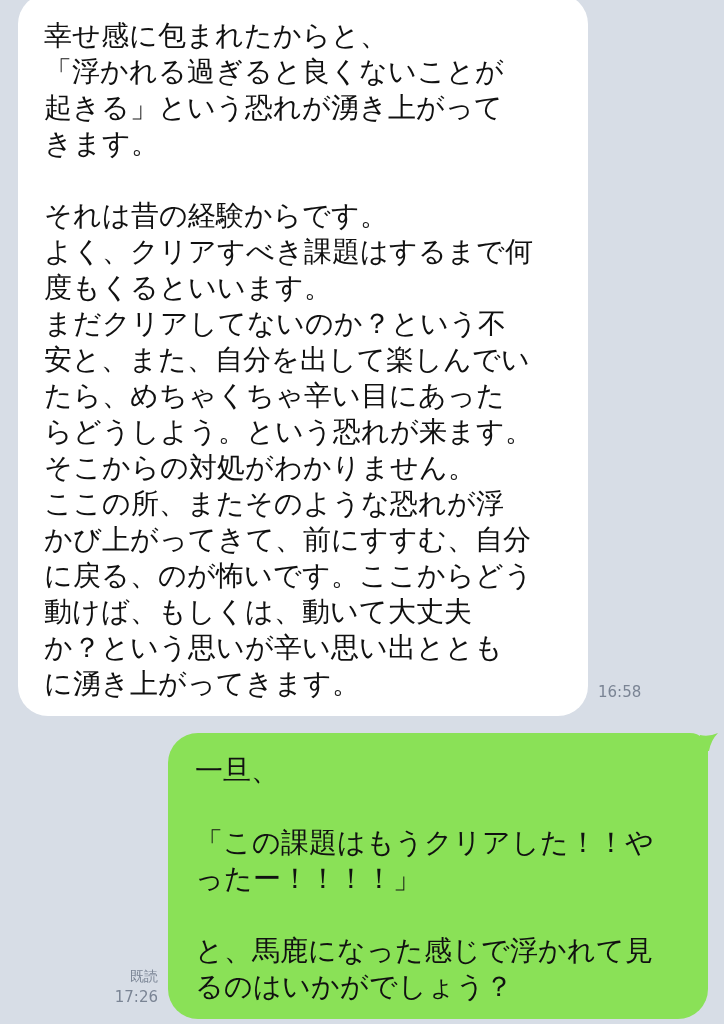 This screenshot has width=724, height=1024. I want to click on message-text: 一旦、, so click(237, 771).